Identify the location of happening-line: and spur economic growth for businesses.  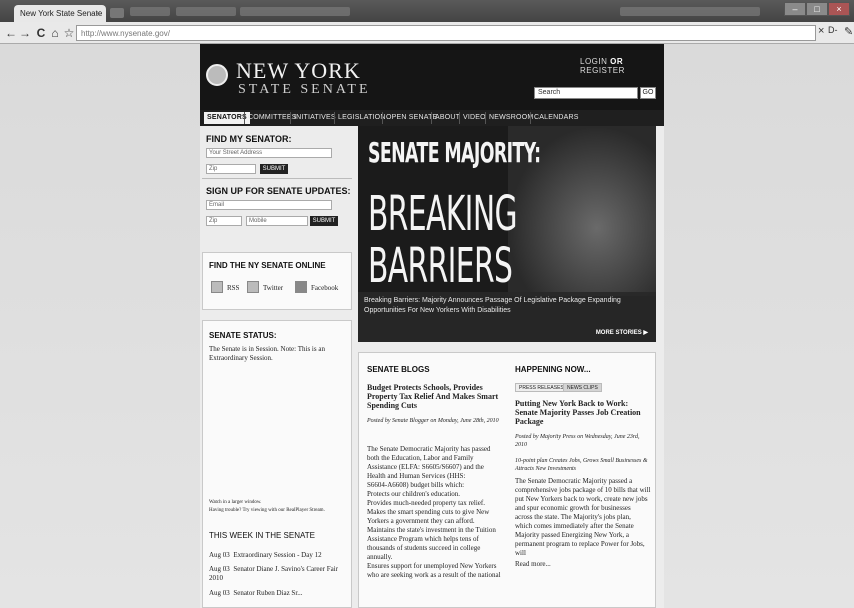
(573, 508).